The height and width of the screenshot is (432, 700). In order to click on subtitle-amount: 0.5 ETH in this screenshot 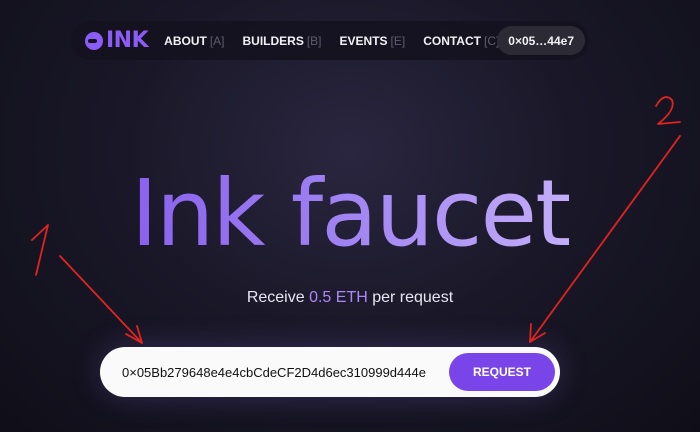, I will do `click(338, 297)`.